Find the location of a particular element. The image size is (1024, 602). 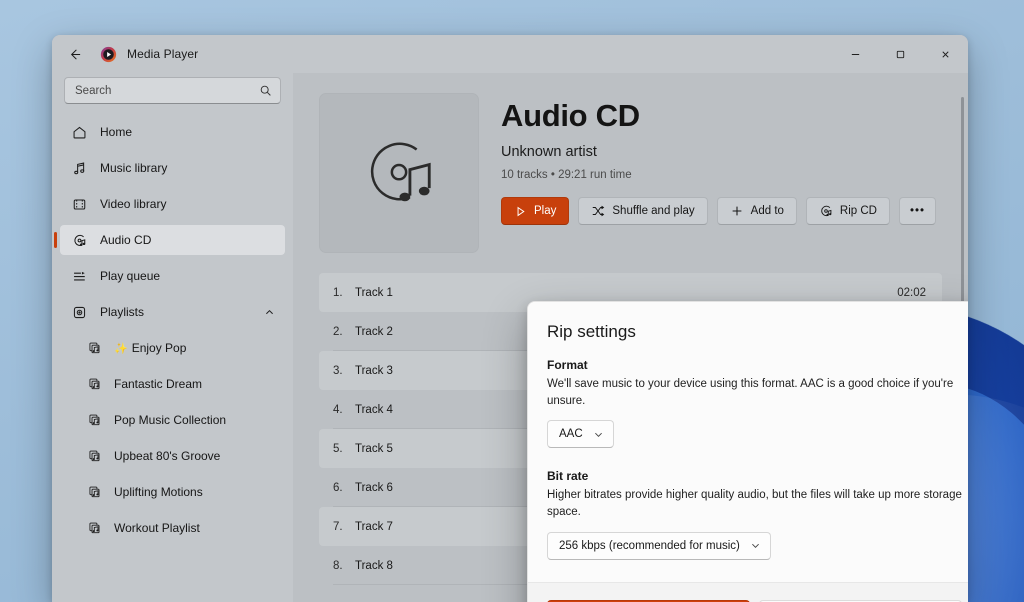

sidebar-item-play-queue: Play queue is located at coordinates (172, 276).